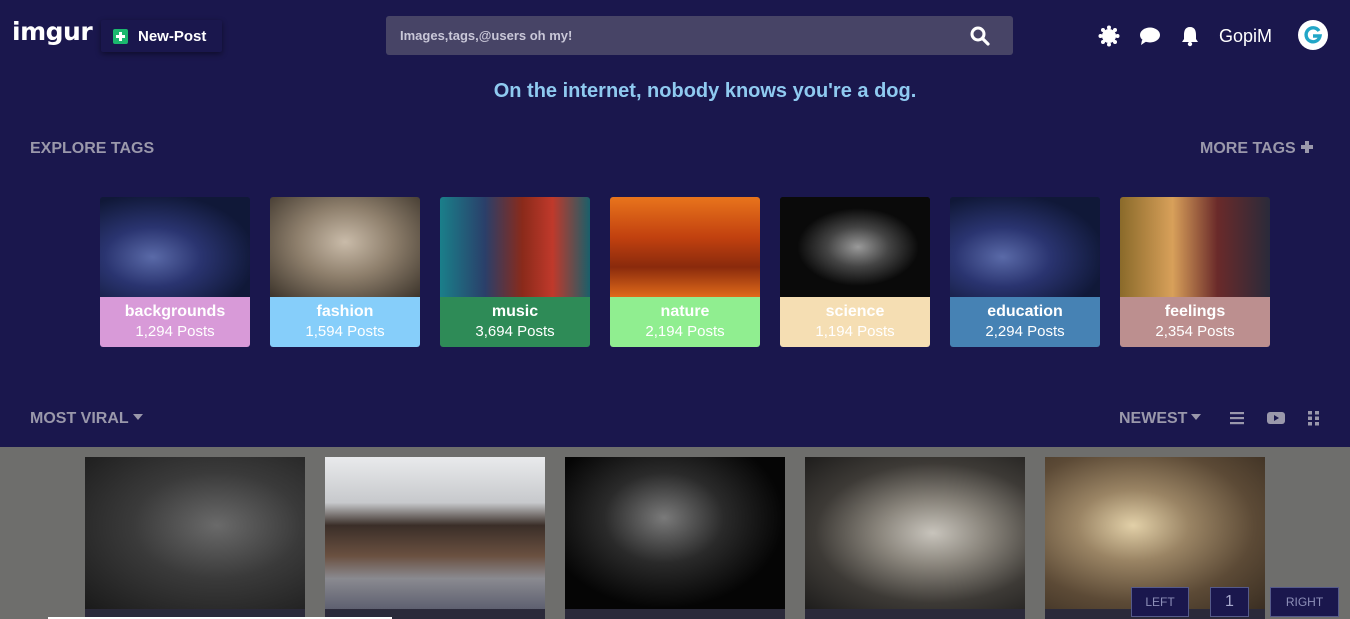 This screenshot has height=619, width=1350. I want to click on tag-band: fashion 1,594 Posts, so click(345, 322).